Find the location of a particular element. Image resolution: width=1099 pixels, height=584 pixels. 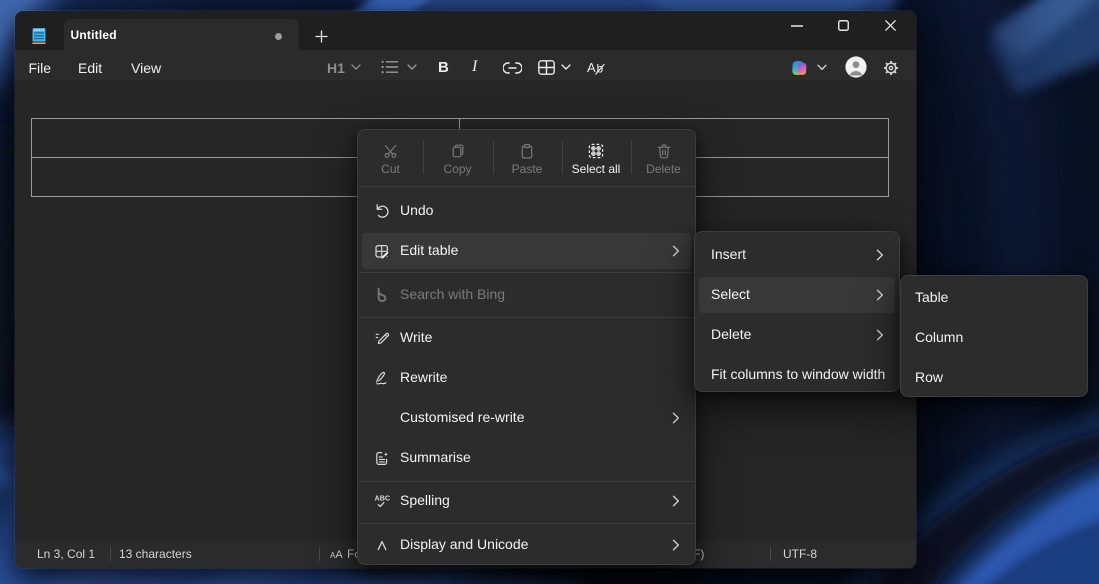

svg-text: A is located at coordinates (591, 67).